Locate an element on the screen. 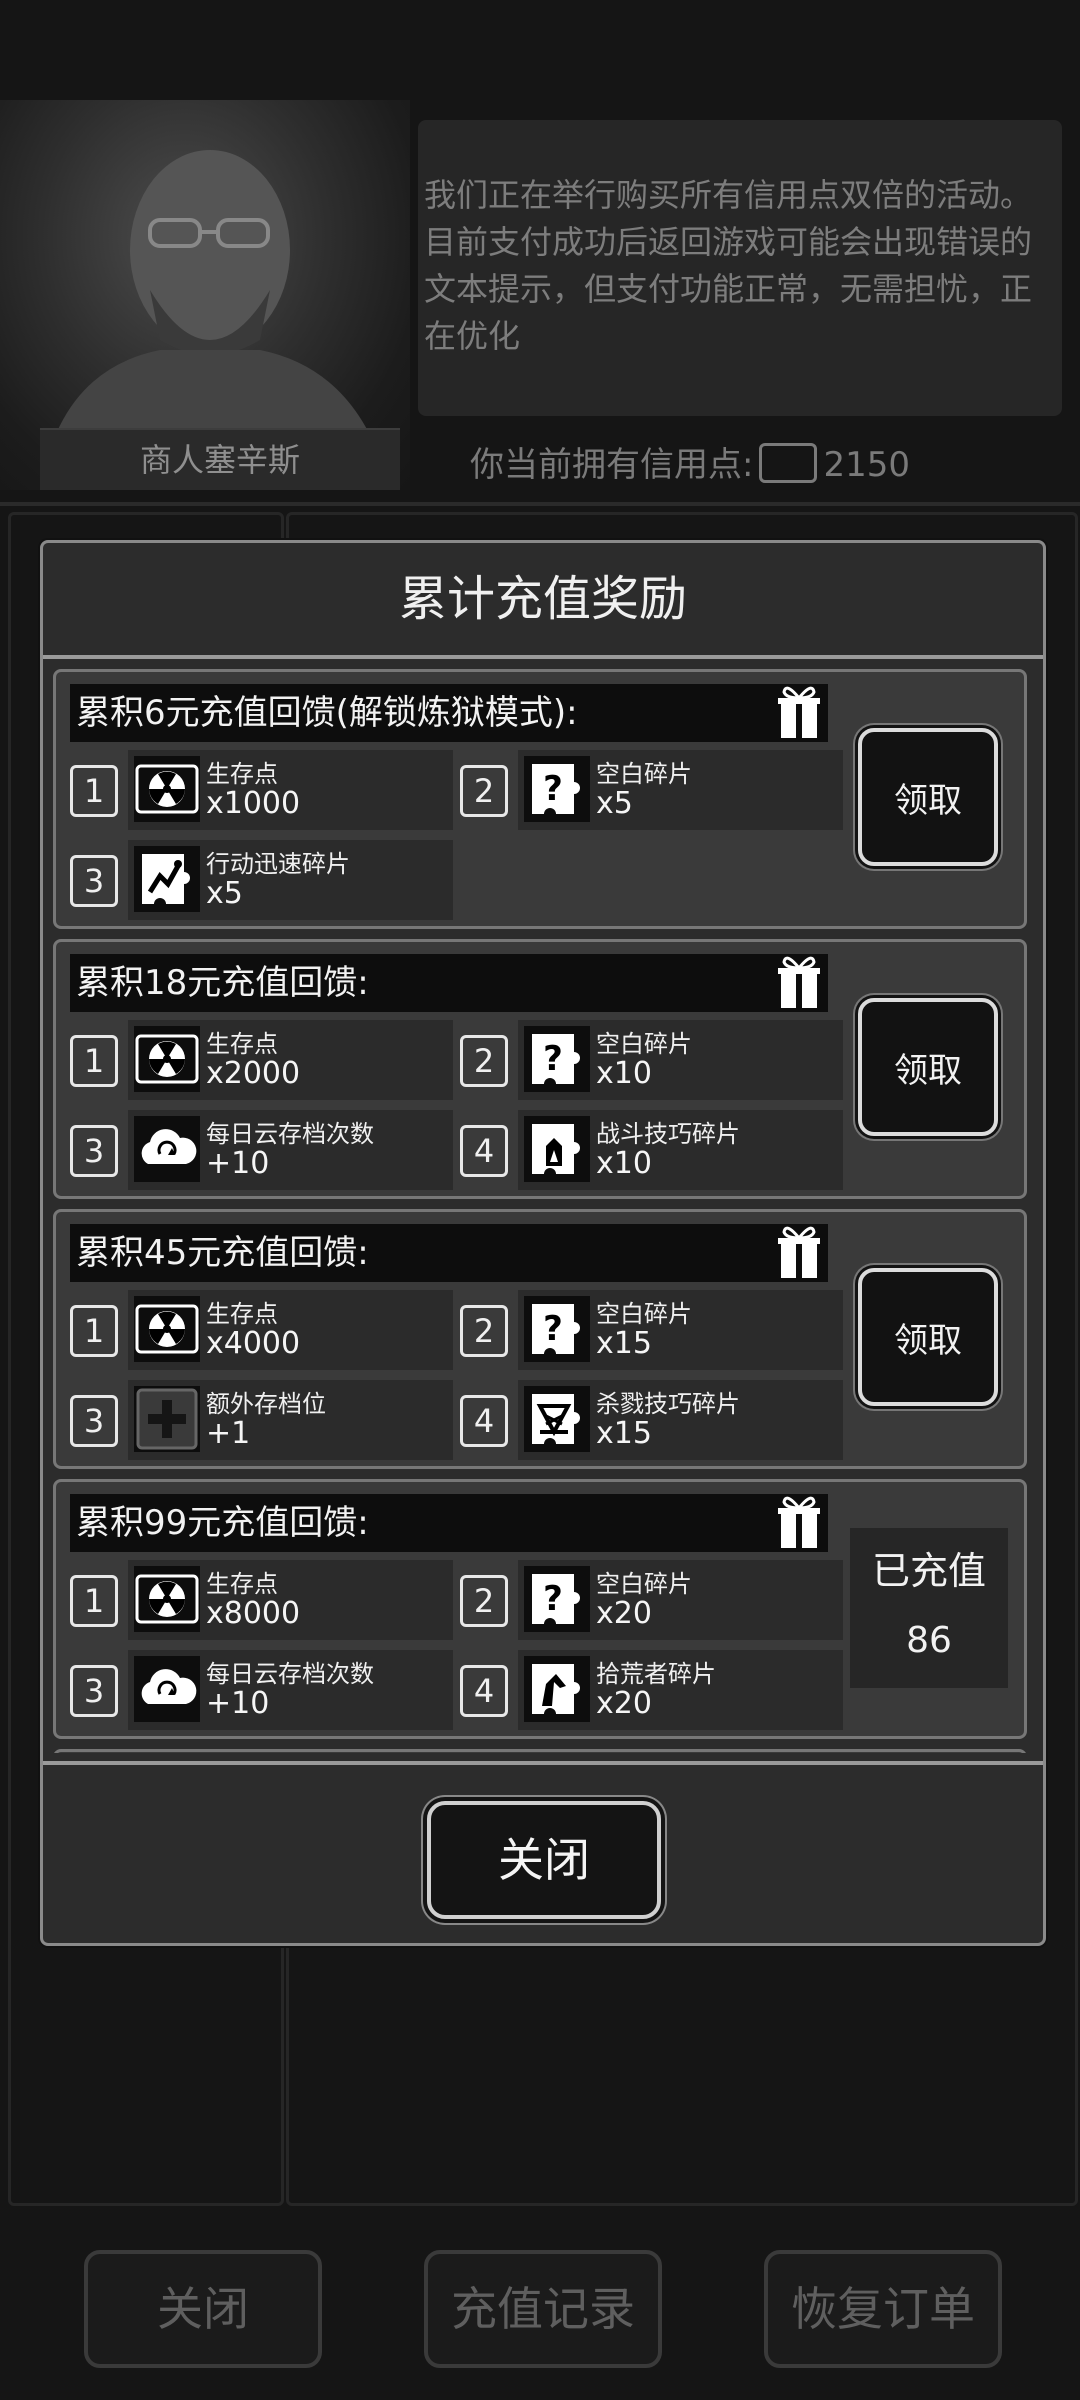  reward-name: 战斗技巧碎片 is located at coordinates (668, 1134).